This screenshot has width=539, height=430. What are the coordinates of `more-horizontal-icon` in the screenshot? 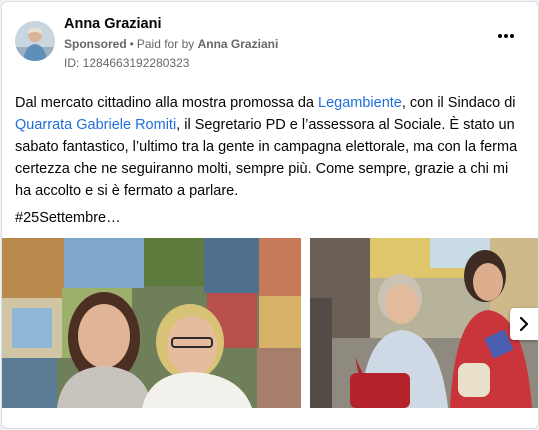 It's located at (506, 36).